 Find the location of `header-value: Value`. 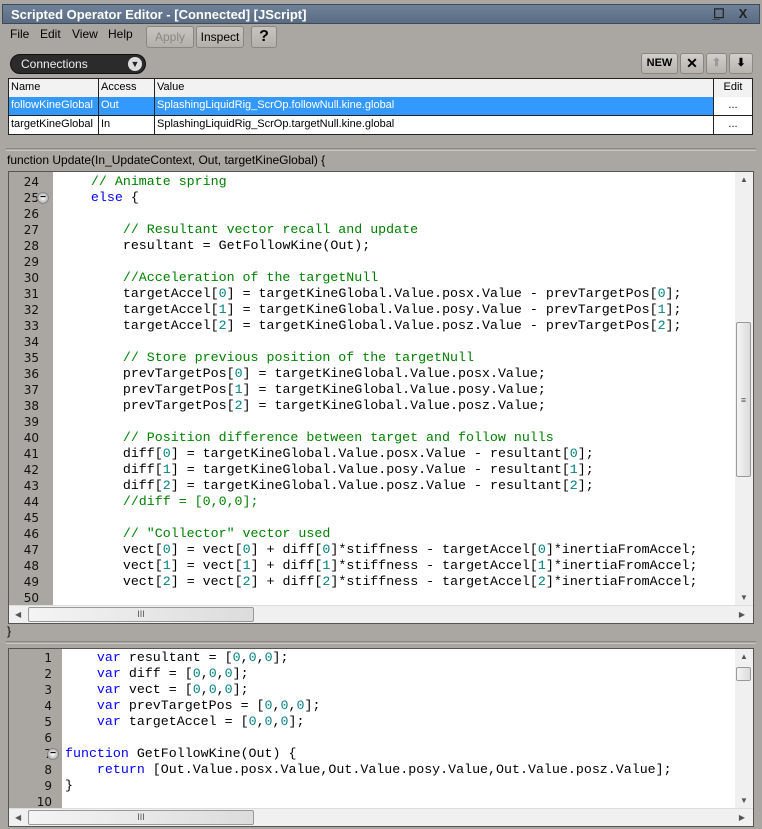

header-value: Value is located at coordinates (434, 88).